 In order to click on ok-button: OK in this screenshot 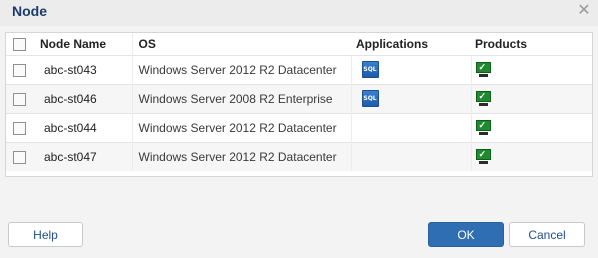, I will do `click(466, 234)`.